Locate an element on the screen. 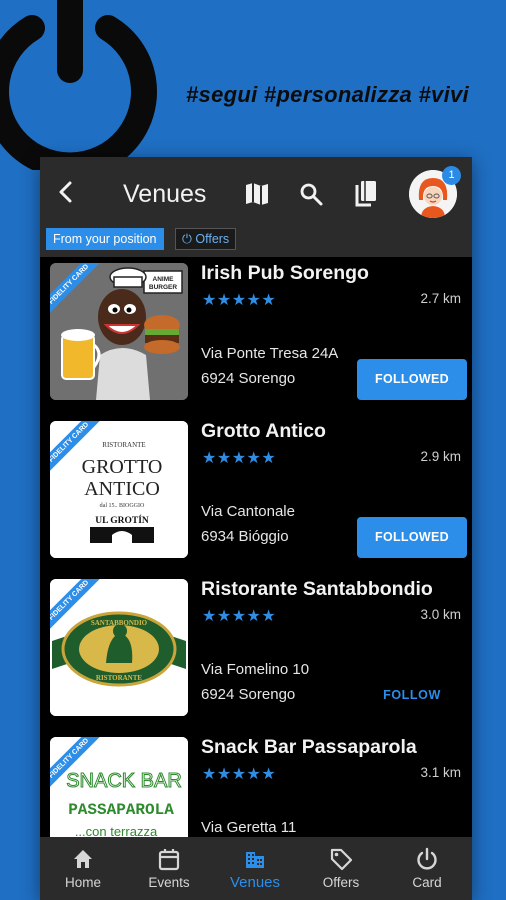 Image resolution: width=506 pixels, height=900 pixels. nav-offers: Offers is located at coordinates (341, 868).